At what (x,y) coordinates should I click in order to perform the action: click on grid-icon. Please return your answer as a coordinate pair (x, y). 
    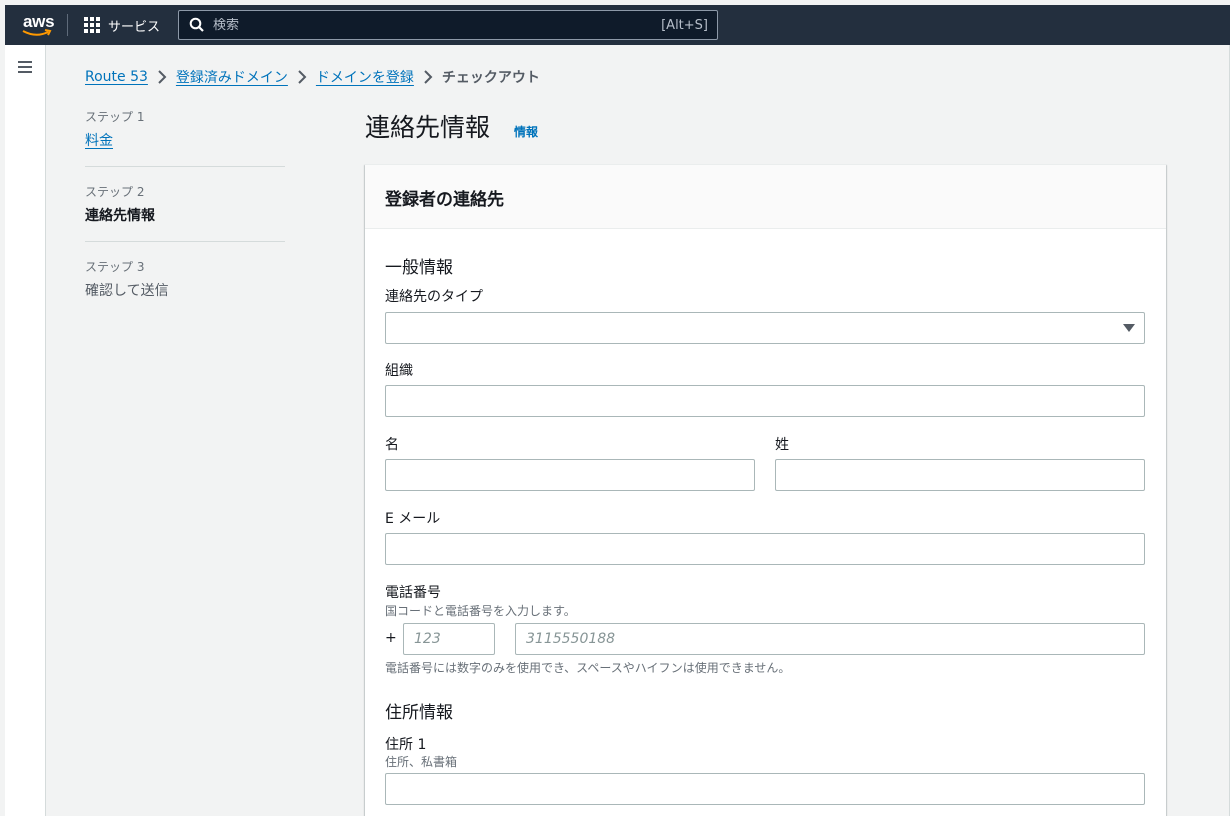
    Looking at the image, I should click on (92, 25).